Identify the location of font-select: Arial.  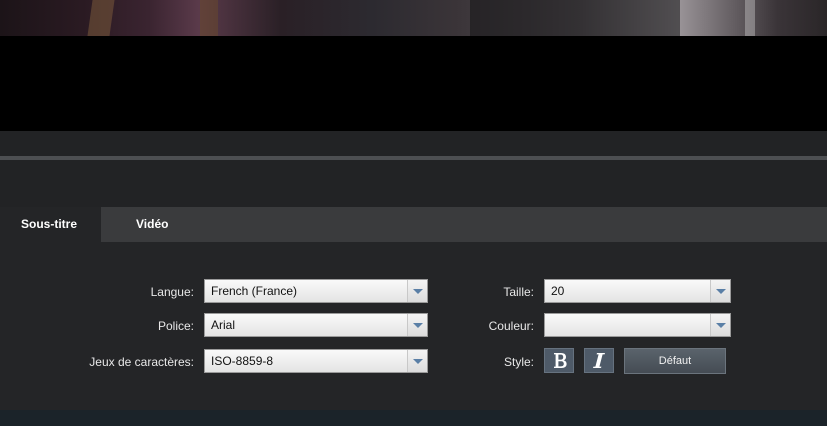
(316, 325).